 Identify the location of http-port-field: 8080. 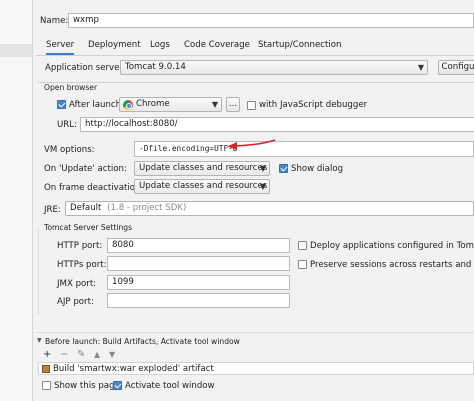
(198, 245).